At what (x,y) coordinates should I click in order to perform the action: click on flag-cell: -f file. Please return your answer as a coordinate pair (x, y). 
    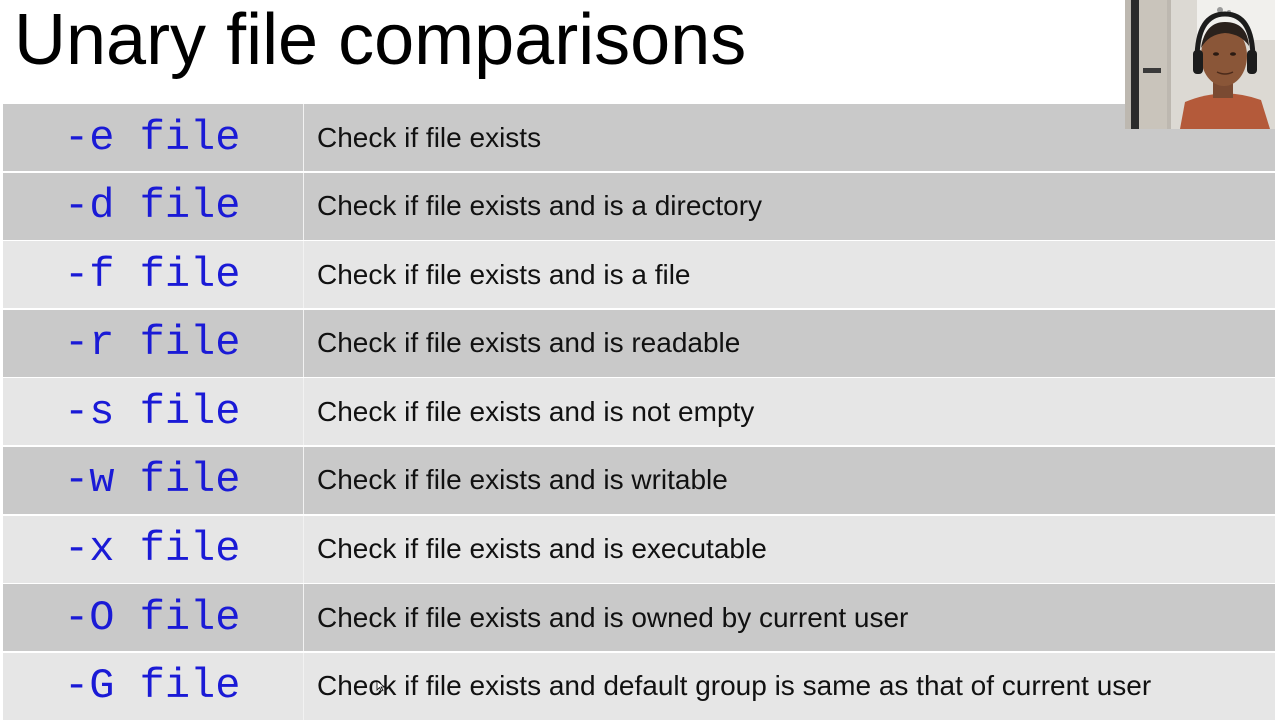
    Looking at the image, I should click on (153, 275).